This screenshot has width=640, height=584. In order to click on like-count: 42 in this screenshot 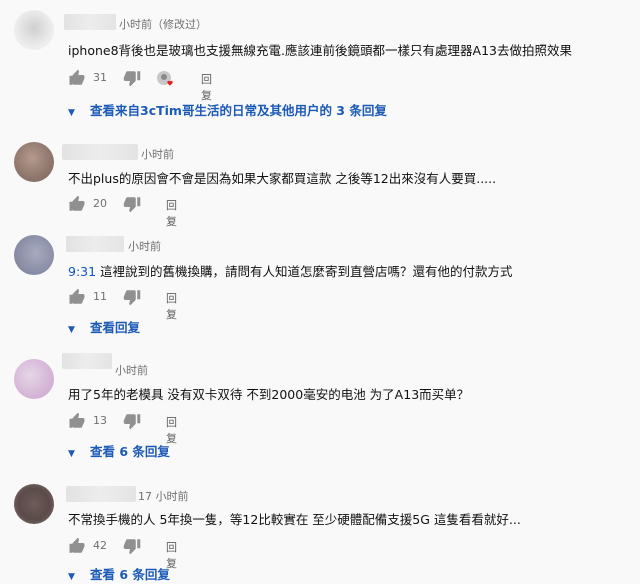, I will do `click(100, 545)`.